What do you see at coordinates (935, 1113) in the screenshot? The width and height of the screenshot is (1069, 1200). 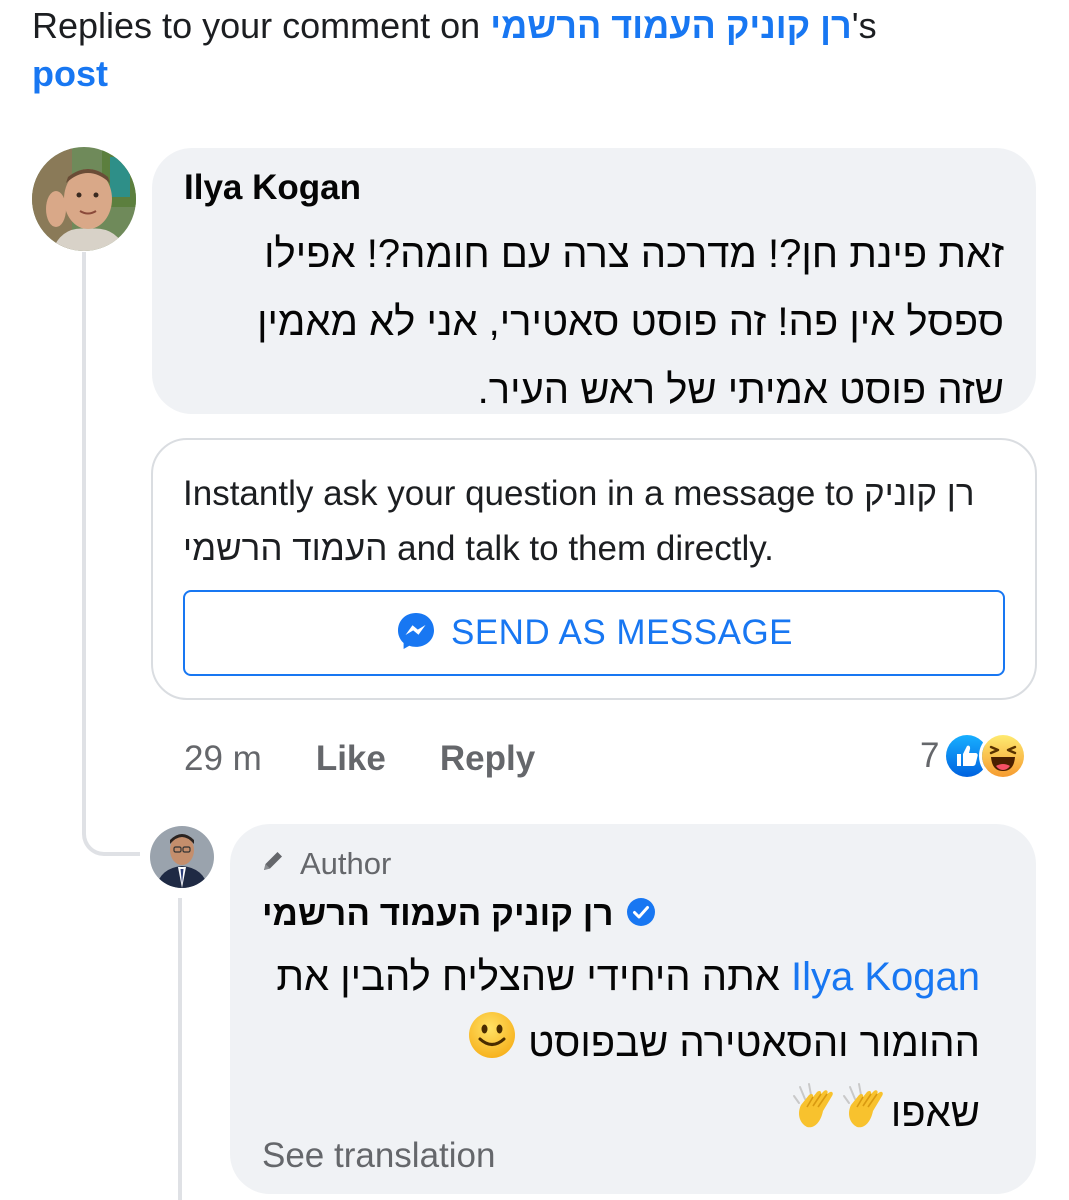 I see `reply-text-part2: שאפו` at bounding box center [935, 1113].